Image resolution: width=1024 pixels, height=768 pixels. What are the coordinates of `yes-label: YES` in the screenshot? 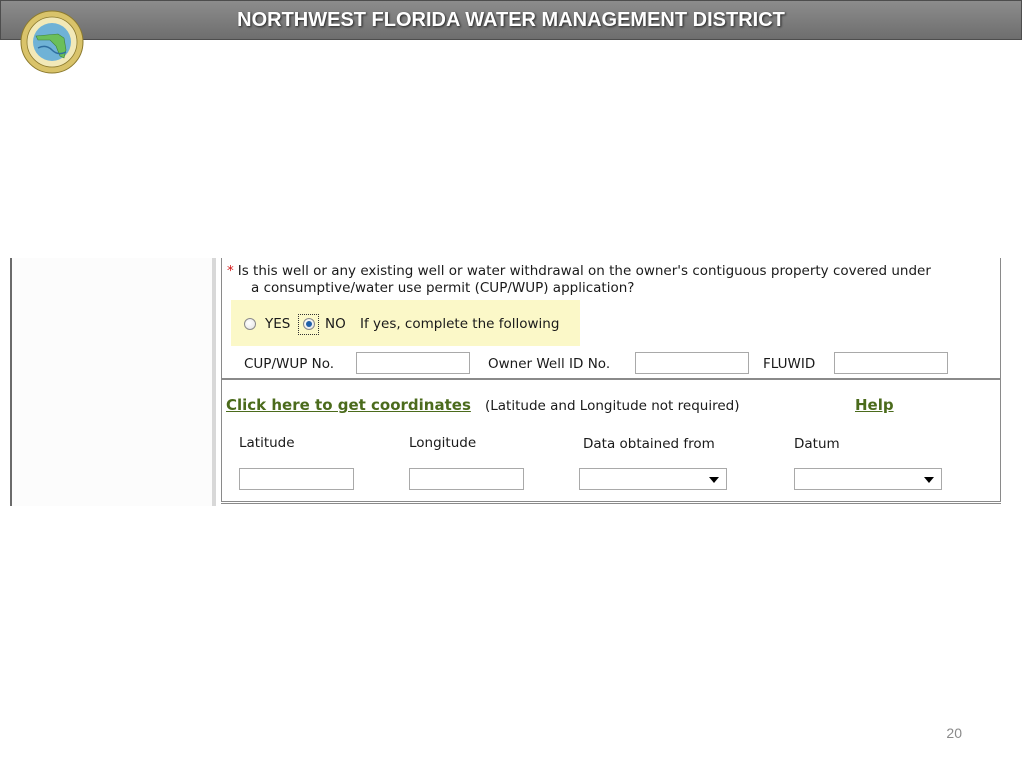 It's located at (278, 324).